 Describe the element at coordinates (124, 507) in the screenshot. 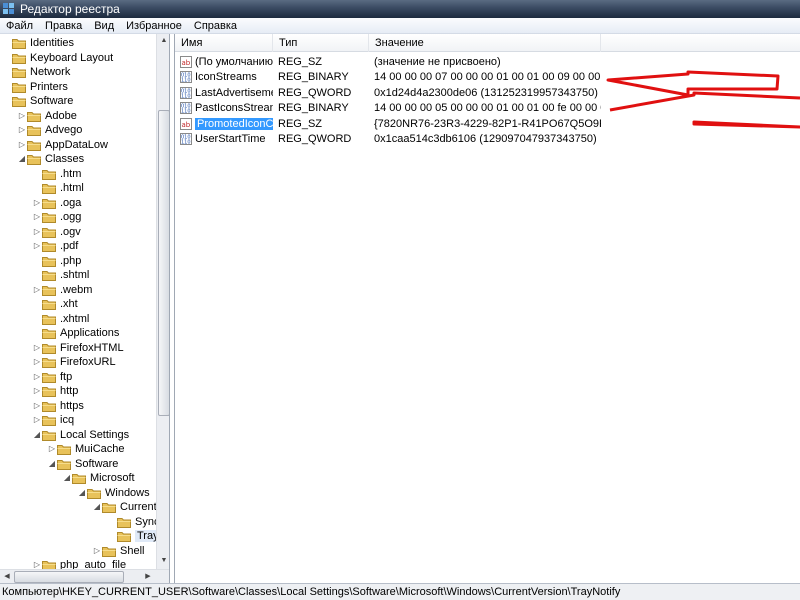

I see `tree-node: ◢ CurrentVer` at that location.